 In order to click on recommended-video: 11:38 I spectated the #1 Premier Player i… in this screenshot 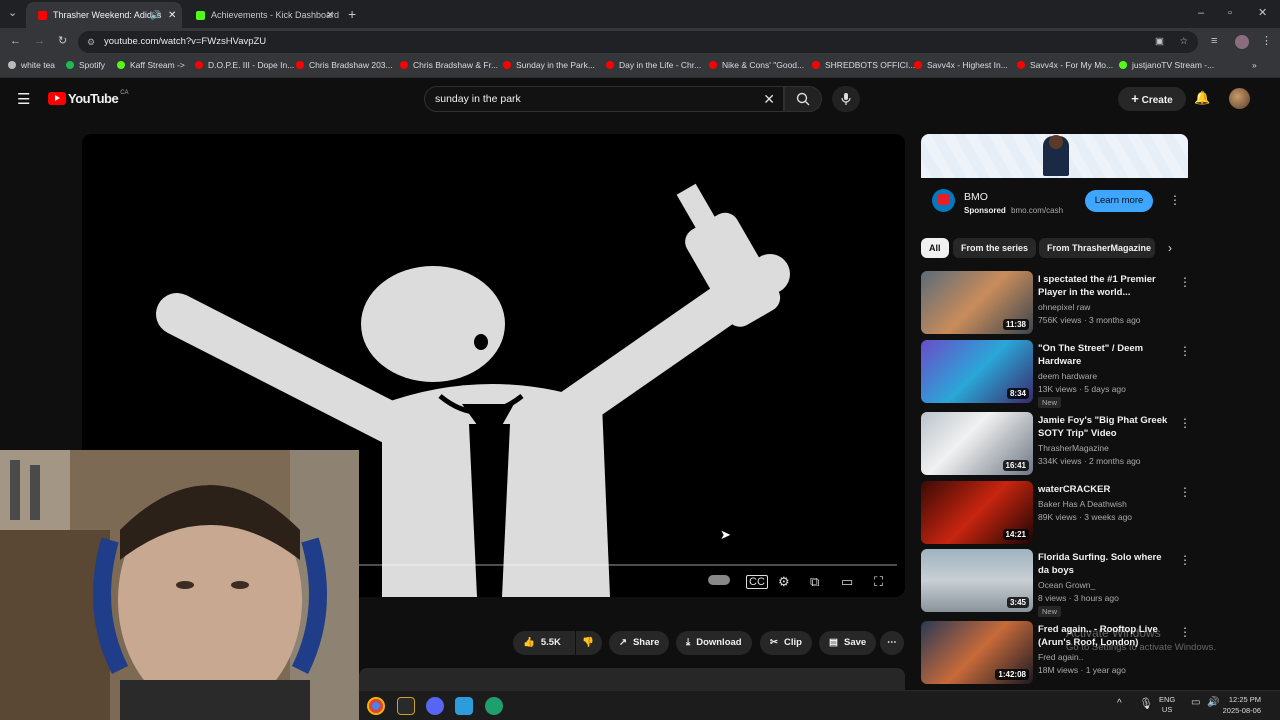, I will do `click(1056, 303)`.